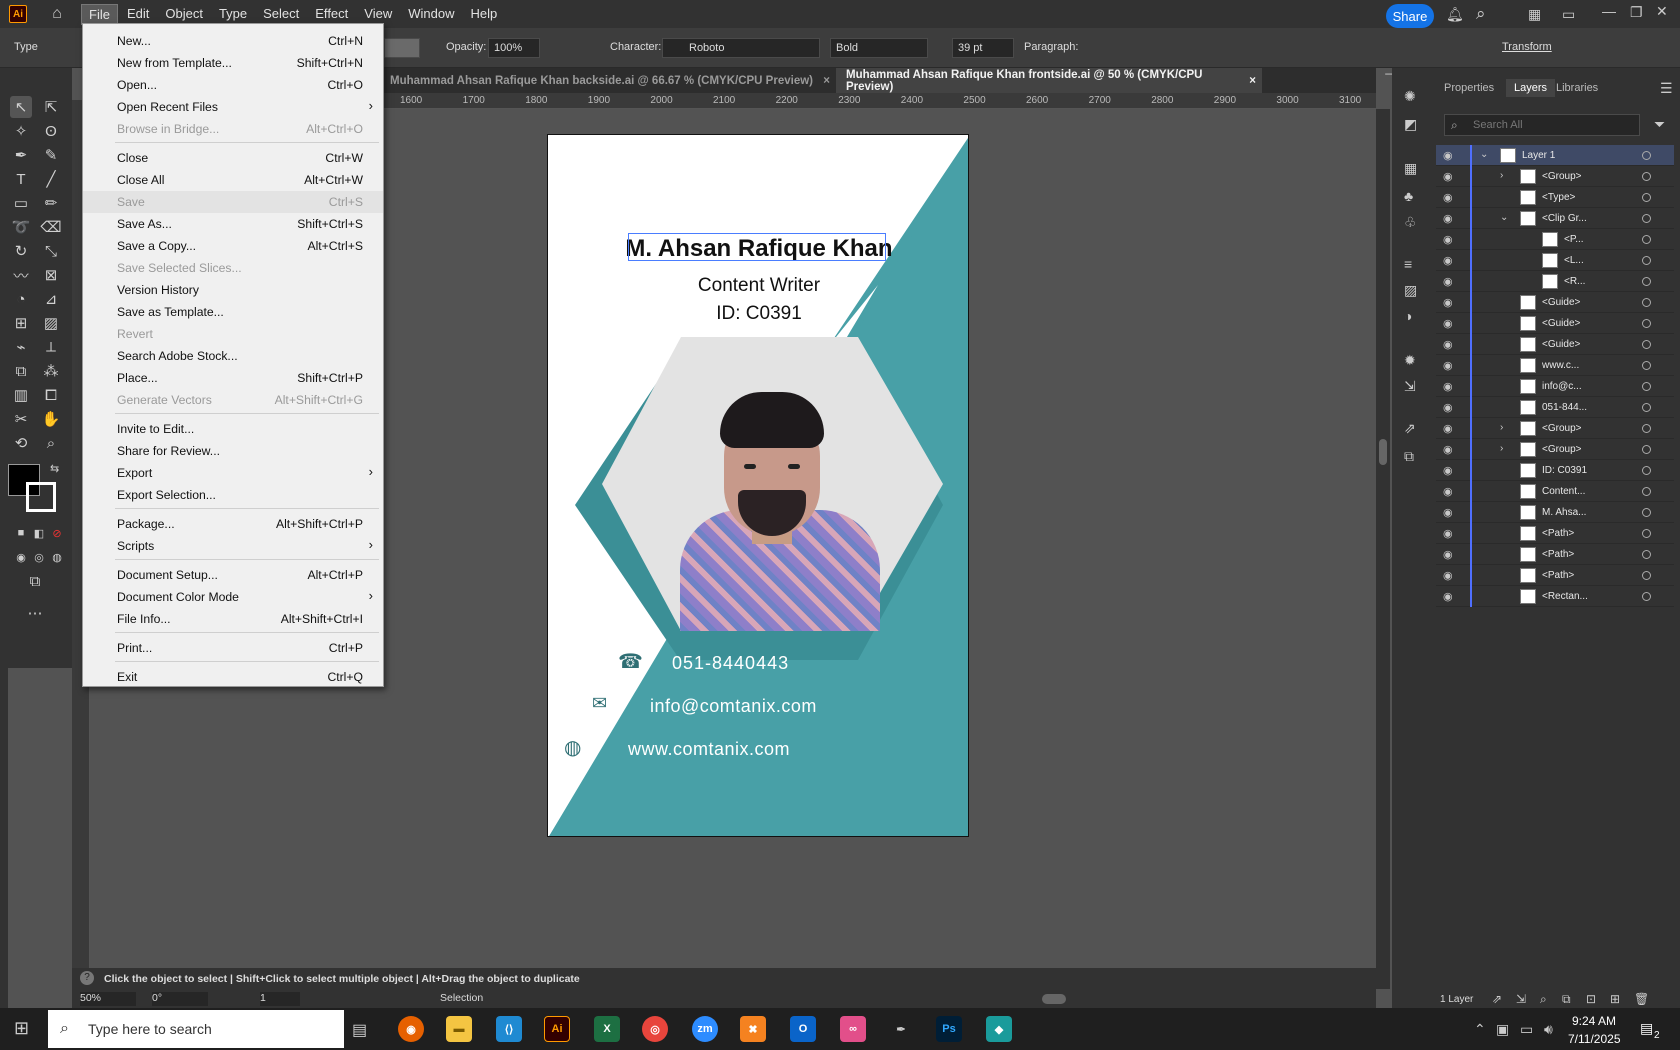 Image resolution: width=1680 pixels, height=1050 pixels. Describe the element at coordinates (180, 999) in the screenshot. I see `rotate-select: 0°` at that location.